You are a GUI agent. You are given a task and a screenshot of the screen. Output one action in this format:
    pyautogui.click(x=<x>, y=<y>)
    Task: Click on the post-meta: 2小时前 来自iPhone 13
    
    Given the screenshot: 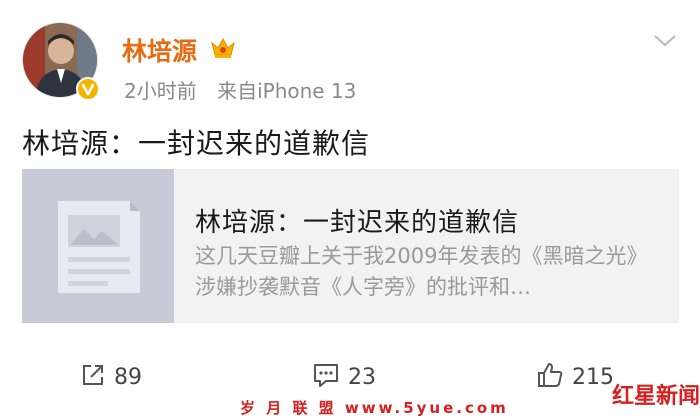 What is the action you would take?
    pyautogui.click(x=247, y=89)
    